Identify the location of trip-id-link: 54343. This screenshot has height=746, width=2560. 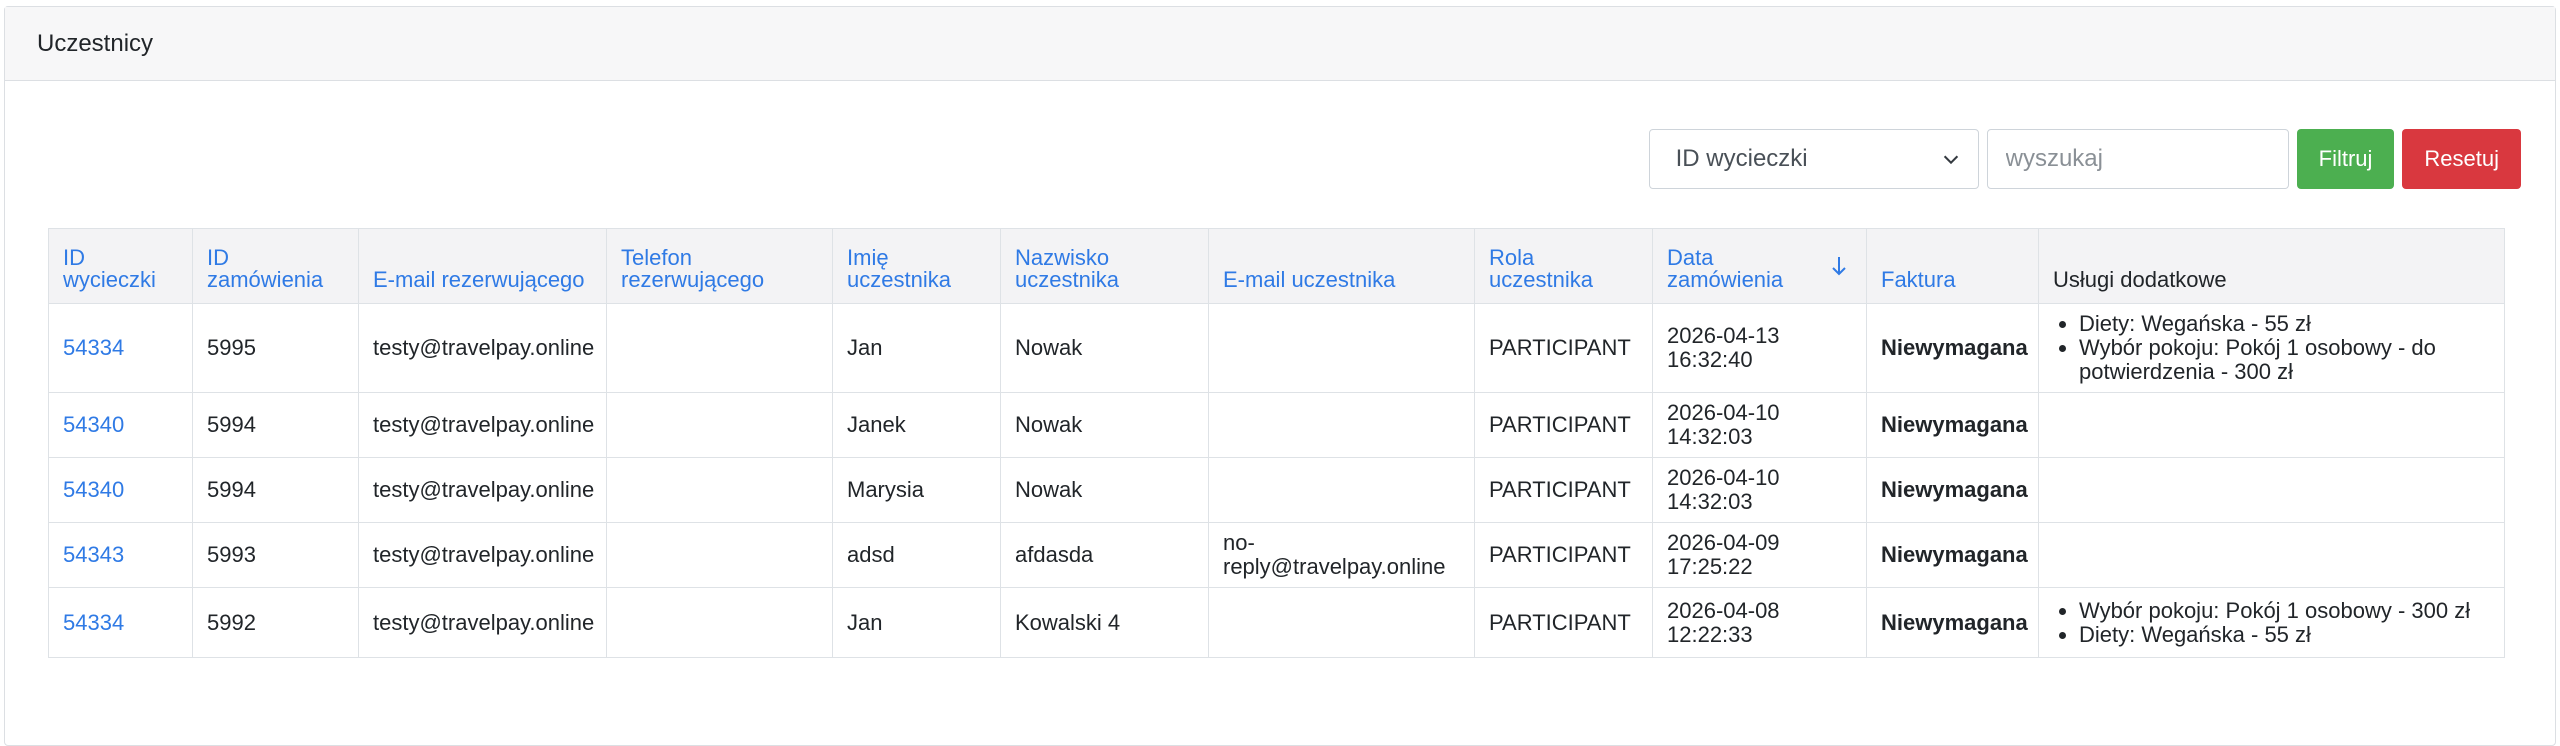
(93, 554).